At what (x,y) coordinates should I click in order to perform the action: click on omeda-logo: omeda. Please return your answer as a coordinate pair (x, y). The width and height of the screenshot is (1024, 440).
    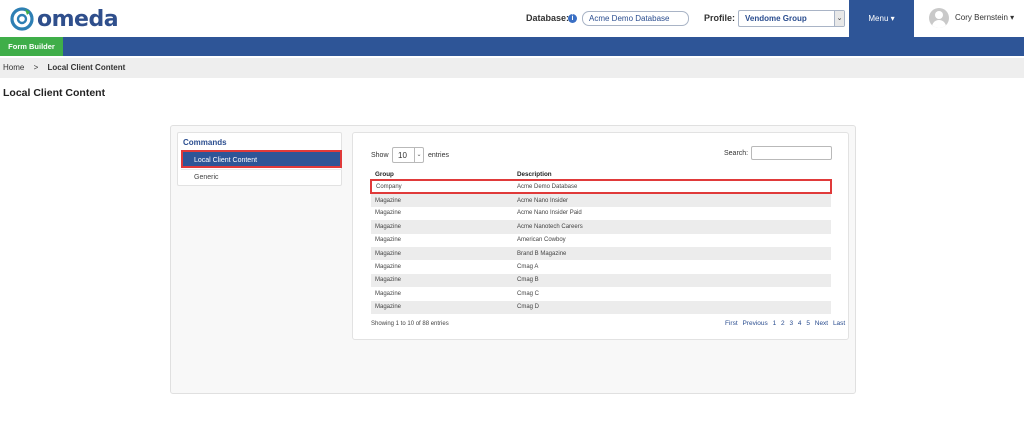
    Looking at the image, I should click on (64, 19).